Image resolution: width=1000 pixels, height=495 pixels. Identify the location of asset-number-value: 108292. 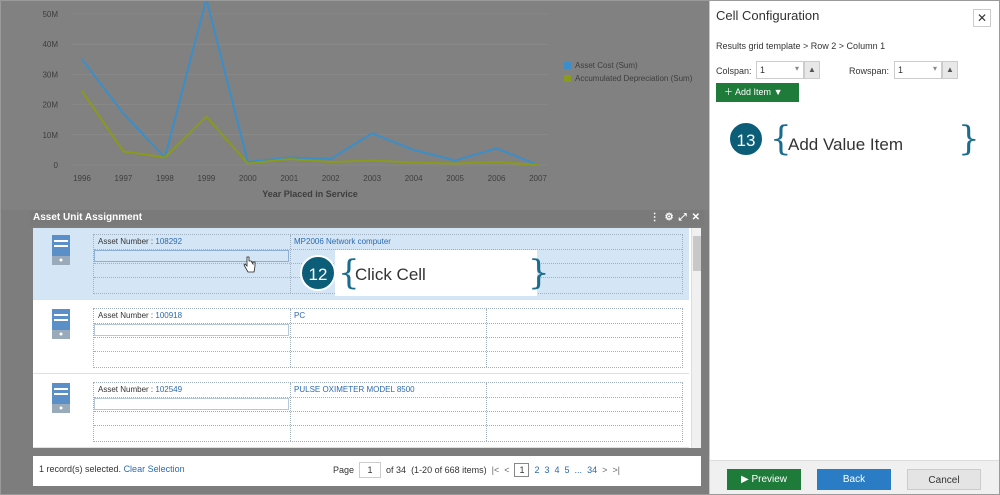
(168, 241).